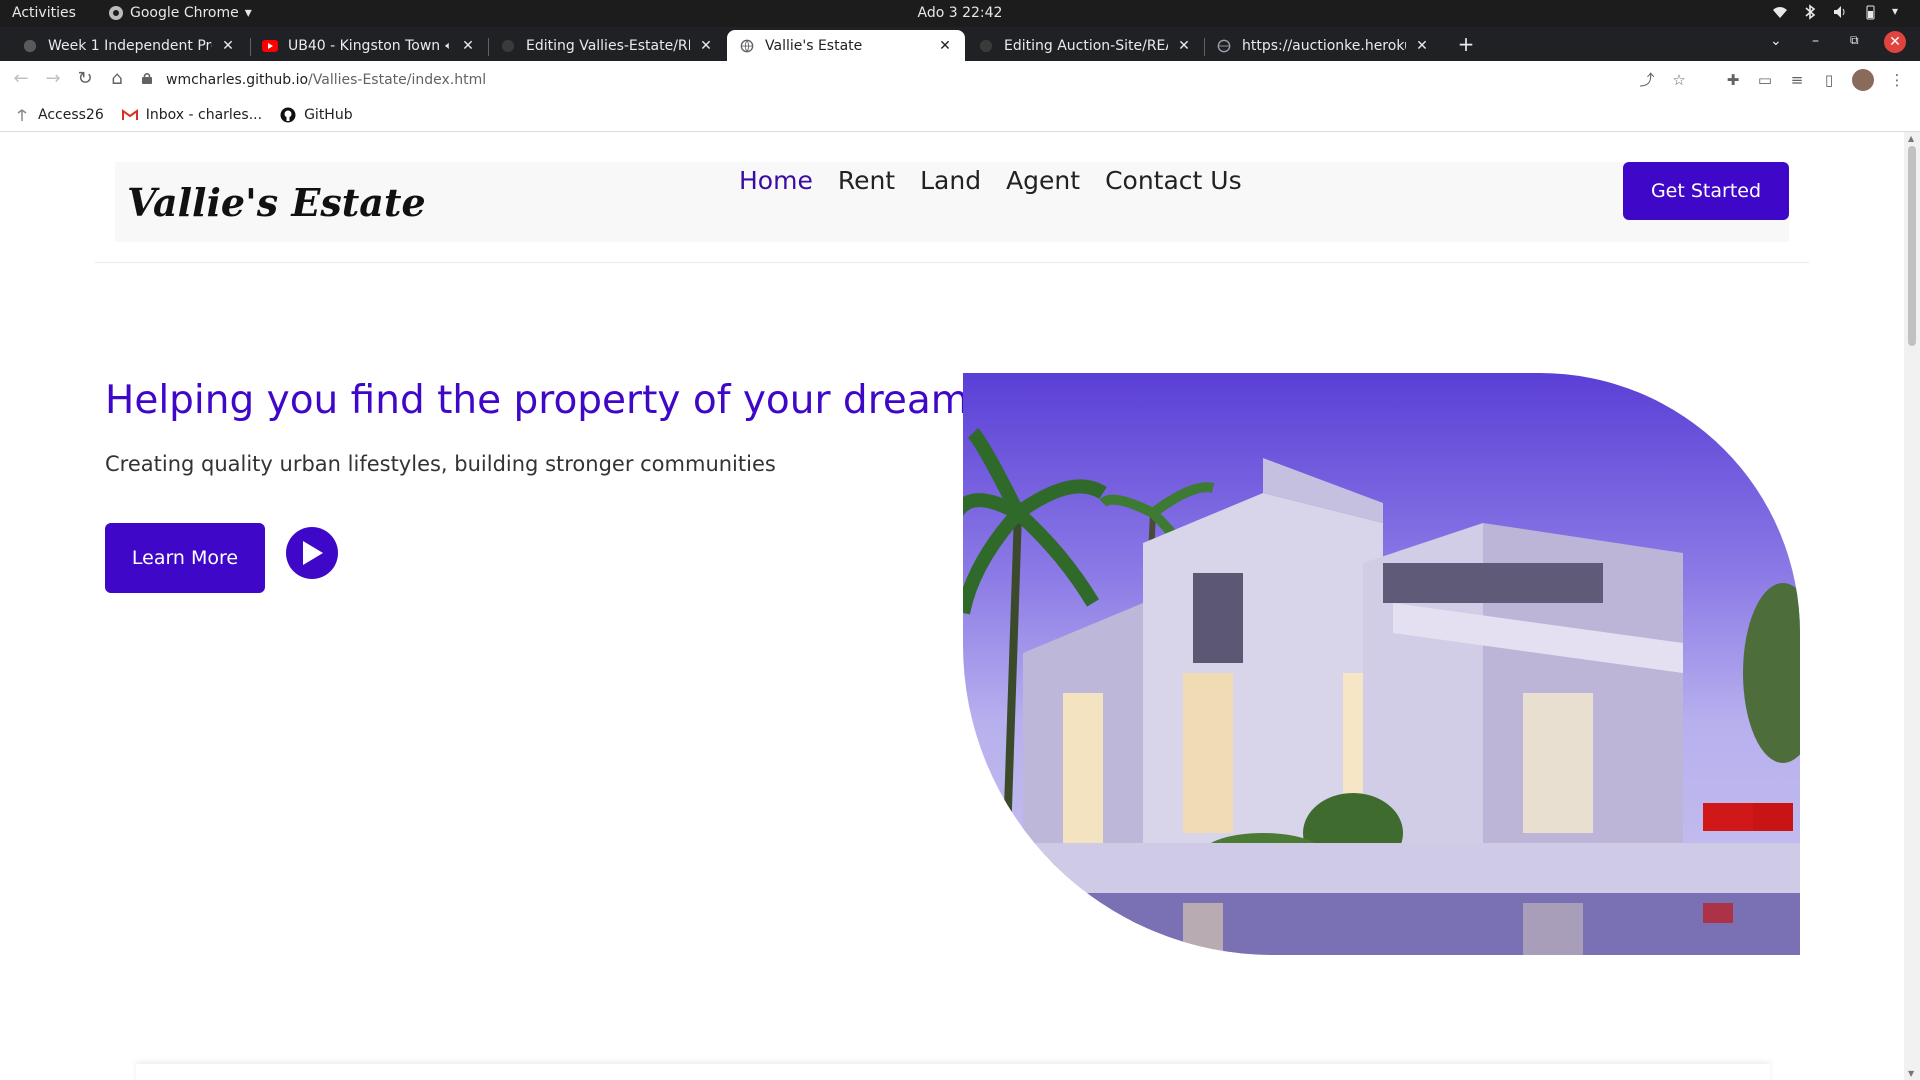 The height and width of the screenshot is (1080, 1920). I want to click on bookmark-label: Access26, so click(71, 114).